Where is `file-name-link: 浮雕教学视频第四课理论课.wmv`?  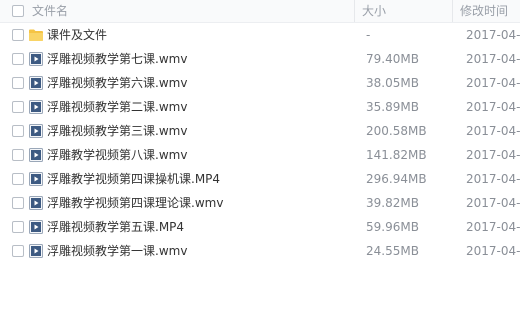
file-name-link: 浮雕教学视频第四课理论课.wmv is located at coordinates (135, 203).